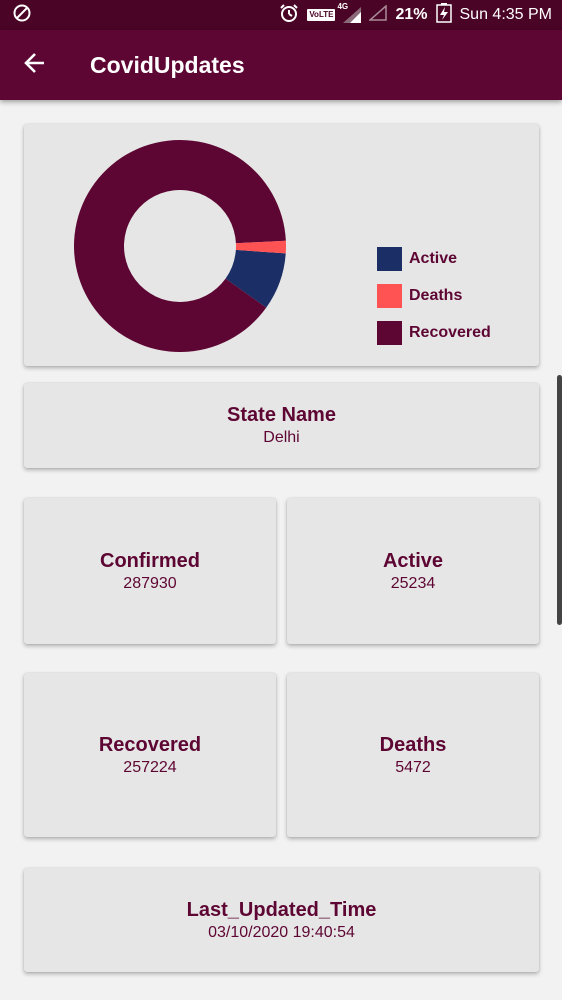  I want to click on state-name-label: State Name, so click(281, 415).